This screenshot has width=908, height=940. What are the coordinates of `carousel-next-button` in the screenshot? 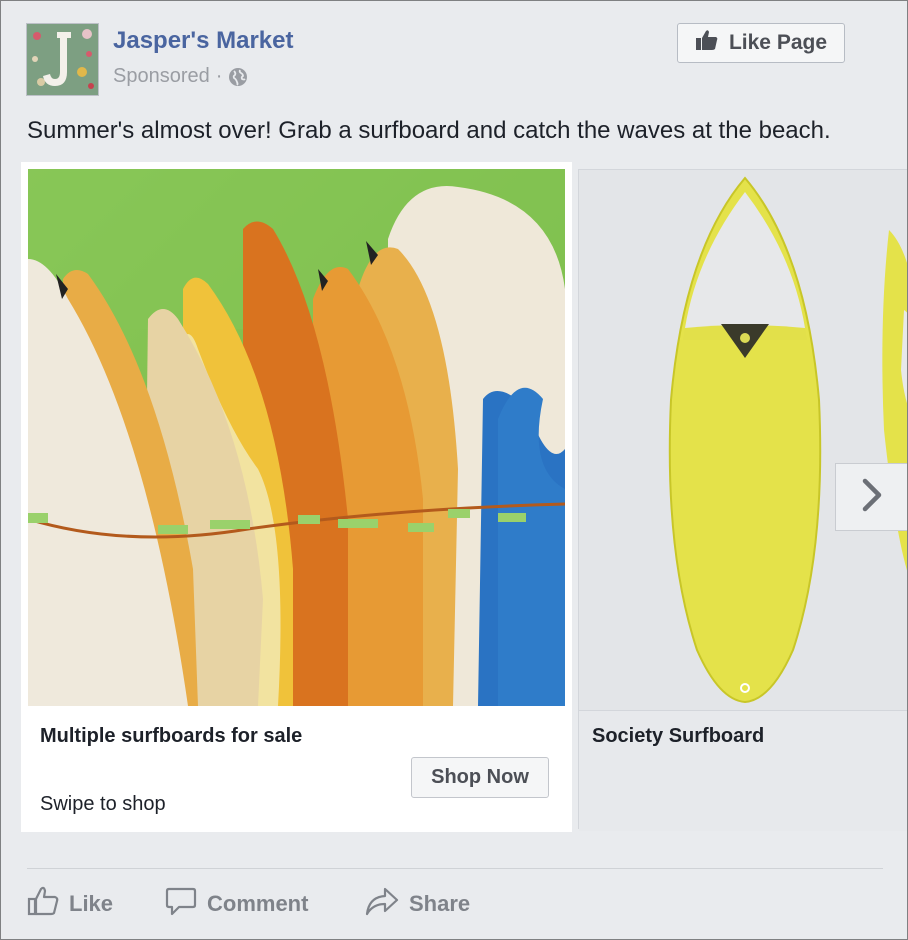 It's located at (871, 497).